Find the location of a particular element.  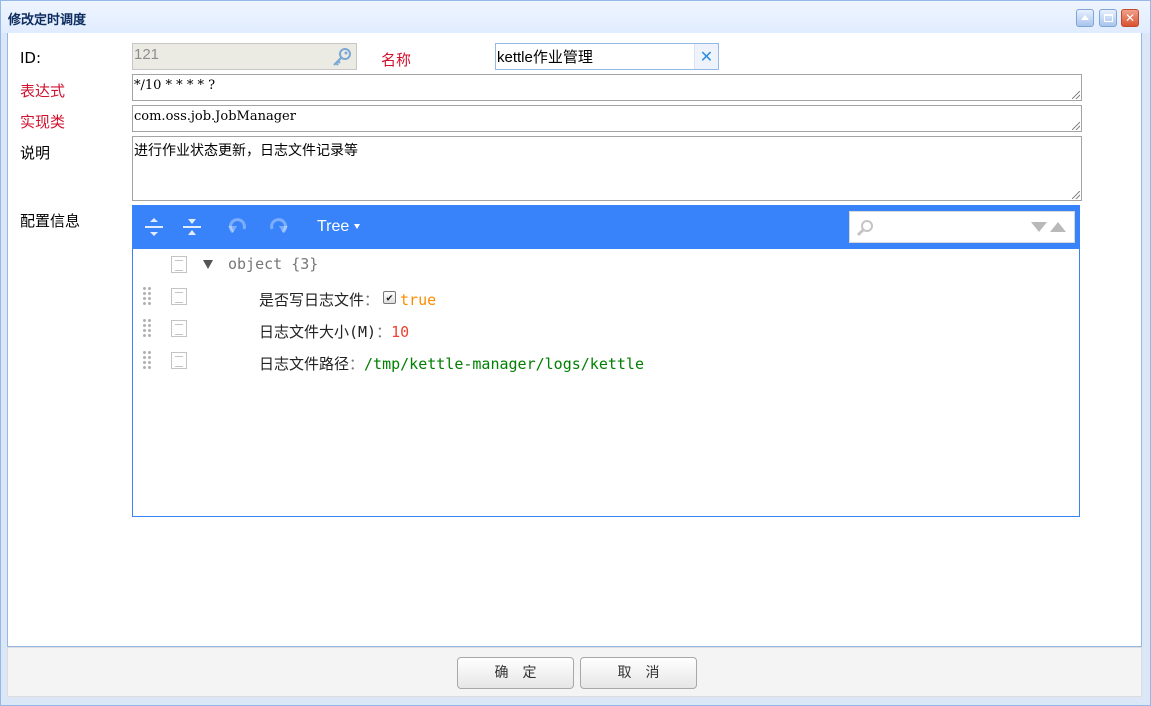

description-value: 进行作业状态更新，日志文件记录等 is located at coordinates (246, 151).